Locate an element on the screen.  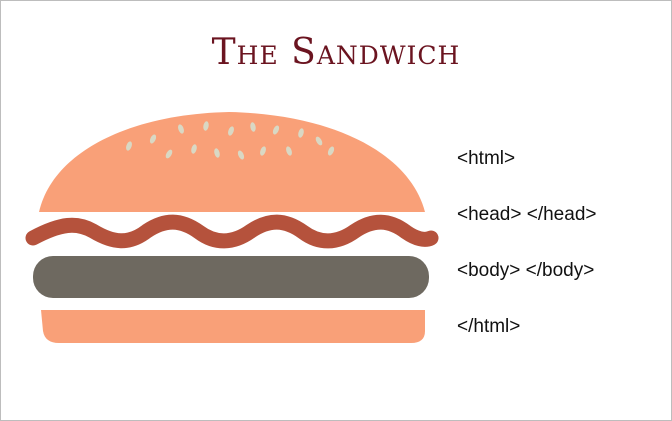
tag-html-close-label: </html> is located at coordinates (489, 326).